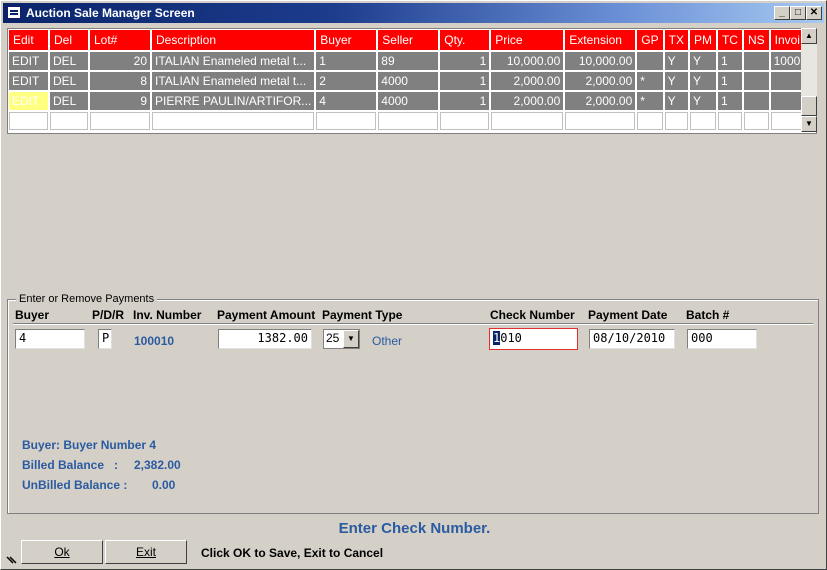 Image resolution: width=827 pixels, height=570 pixels. Describe the element at coordinates (154, 341) in the screenshot. I see `invoice-number-value: 100010` at that location.